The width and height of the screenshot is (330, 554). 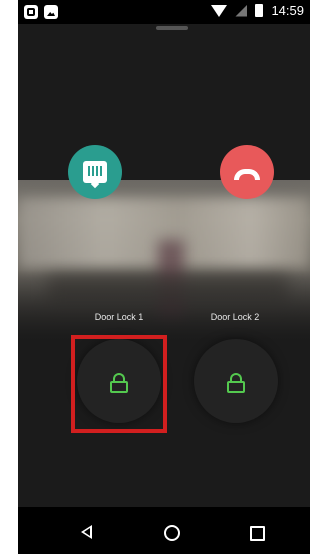 I want to click on door-lock-2-label: Door Lock 2, so click(x=235, y=317).